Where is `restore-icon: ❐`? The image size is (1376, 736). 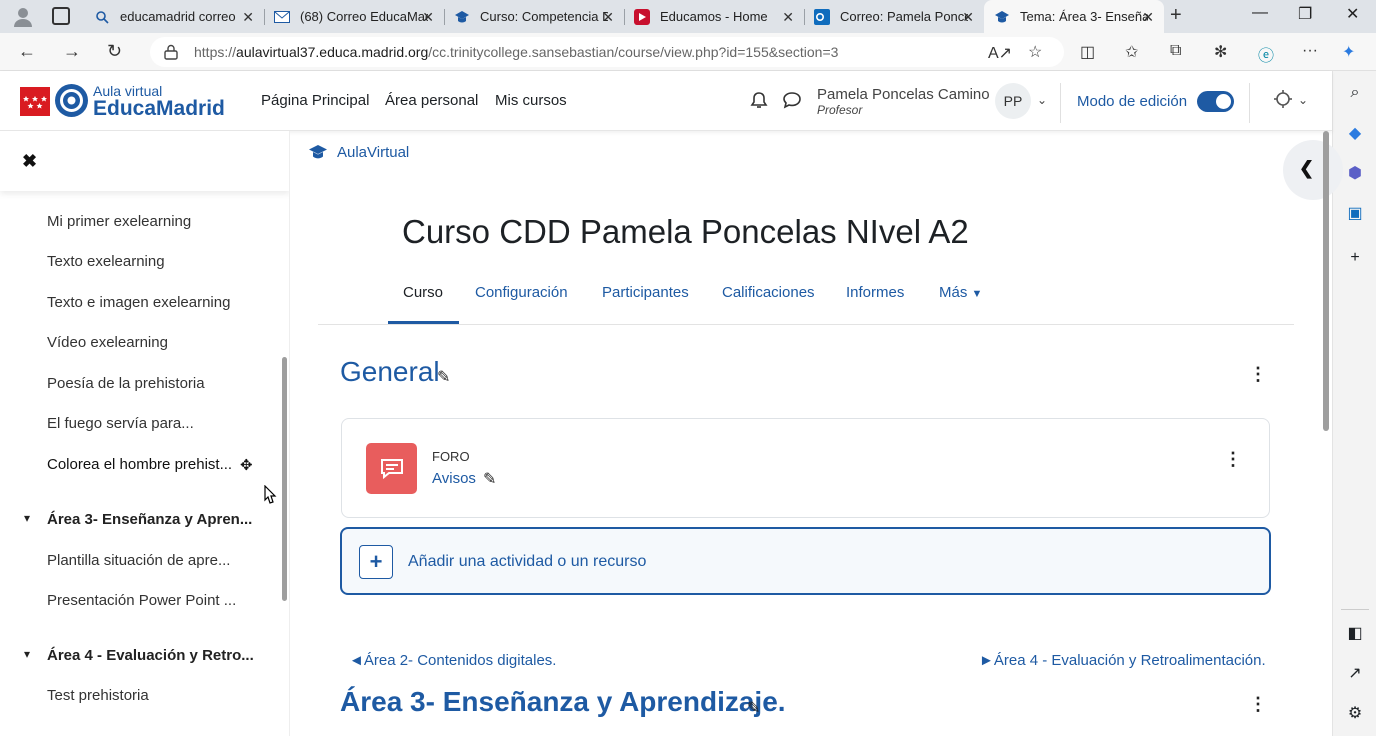
restore-icon: ❐ is located at coordinates (1305, 14).